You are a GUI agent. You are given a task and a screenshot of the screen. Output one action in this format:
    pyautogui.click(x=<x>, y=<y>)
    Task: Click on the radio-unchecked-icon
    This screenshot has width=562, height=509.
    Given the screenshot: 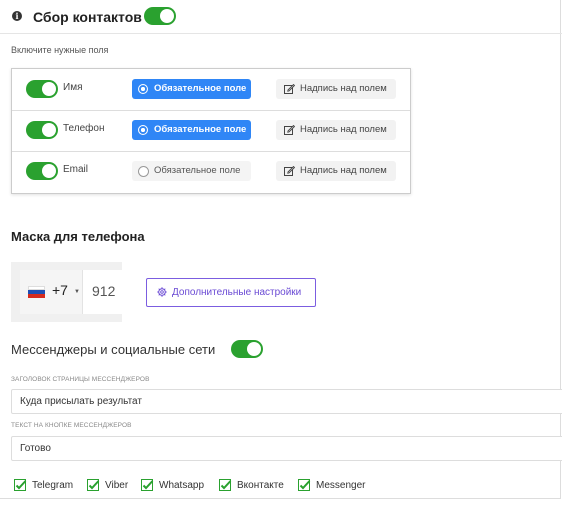 What is the action you would take?
    pyautogui.click(x=143, y=171)
    